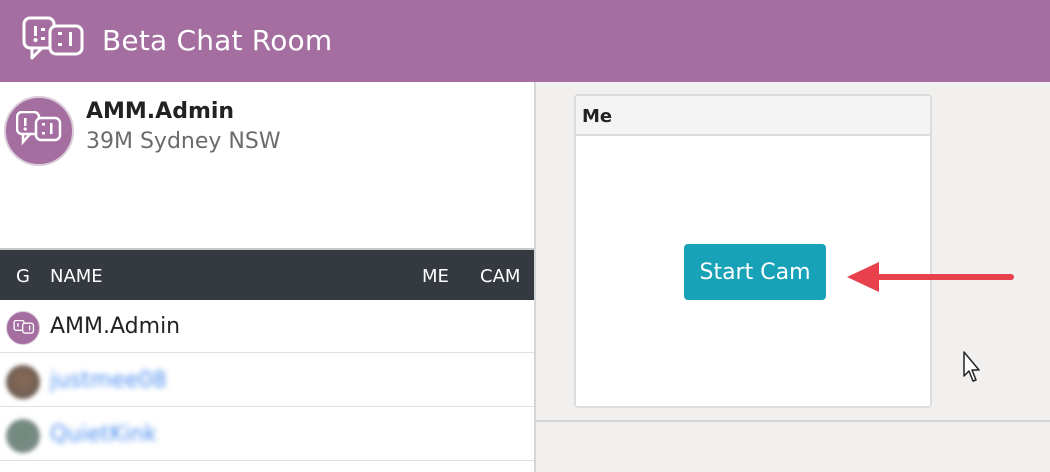 This screenshot has width=1050, height=472. I want to click on profile-avatar, so click(39, 131).